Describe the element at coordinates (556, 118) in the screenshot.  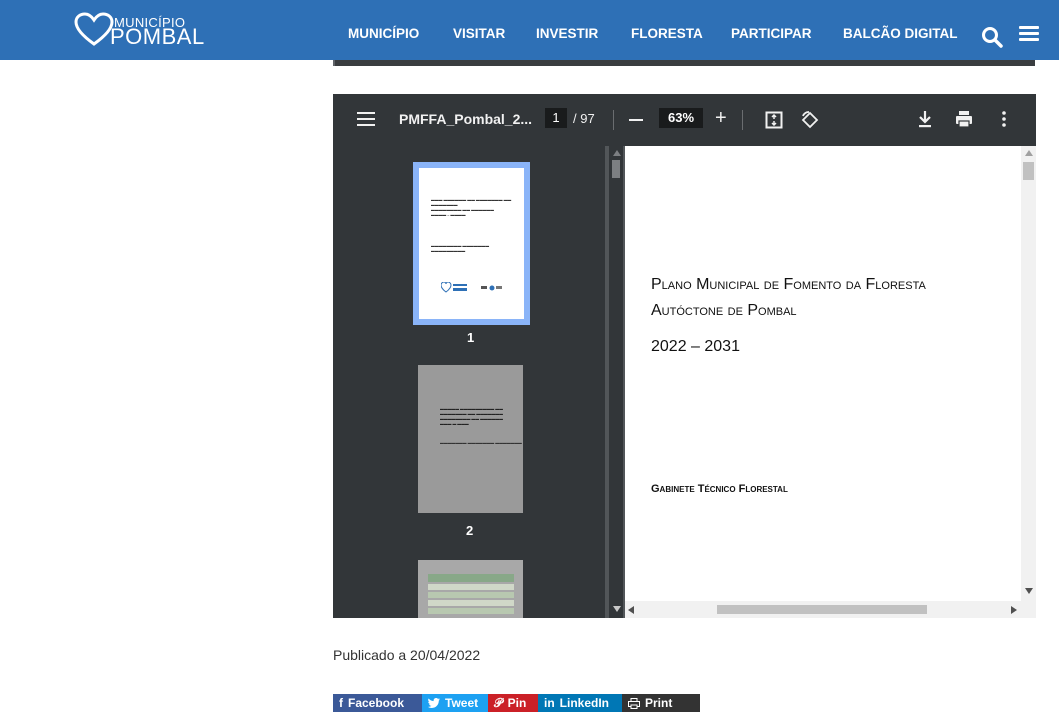
I see `page-number-input: 1` at that location.